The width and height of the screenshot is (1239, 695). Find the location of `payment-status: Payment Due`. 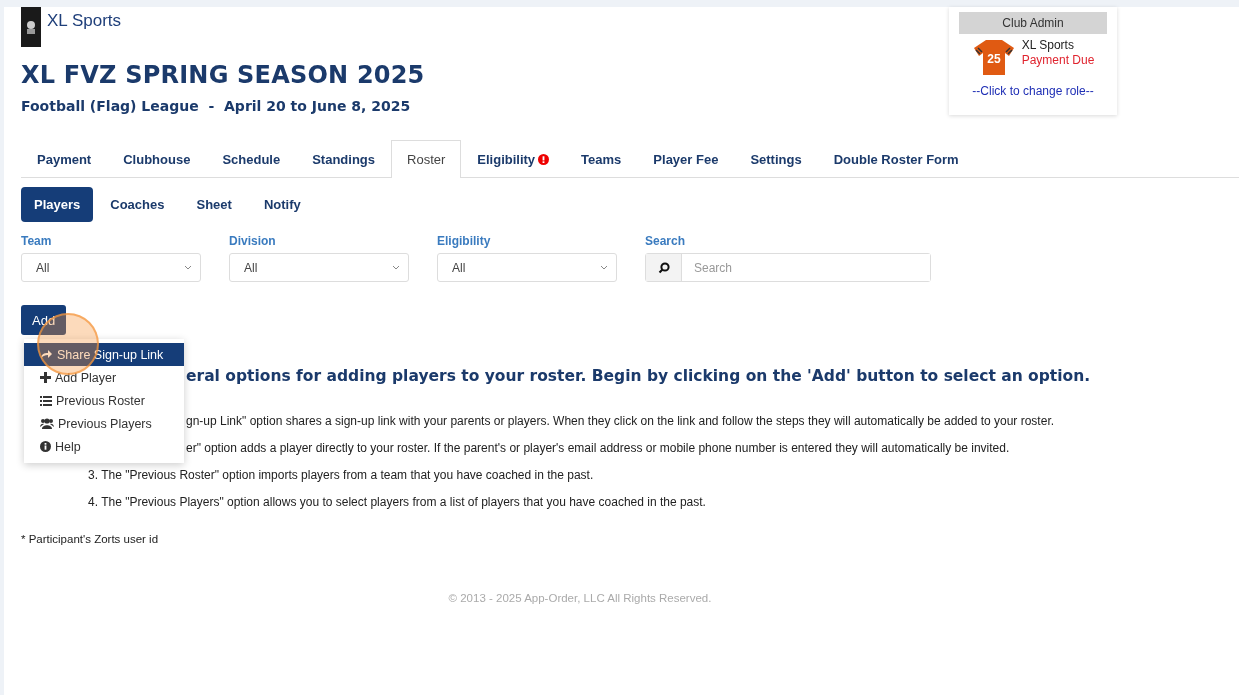

payment-status: Payment Due is located at coordinates (1058, 60).